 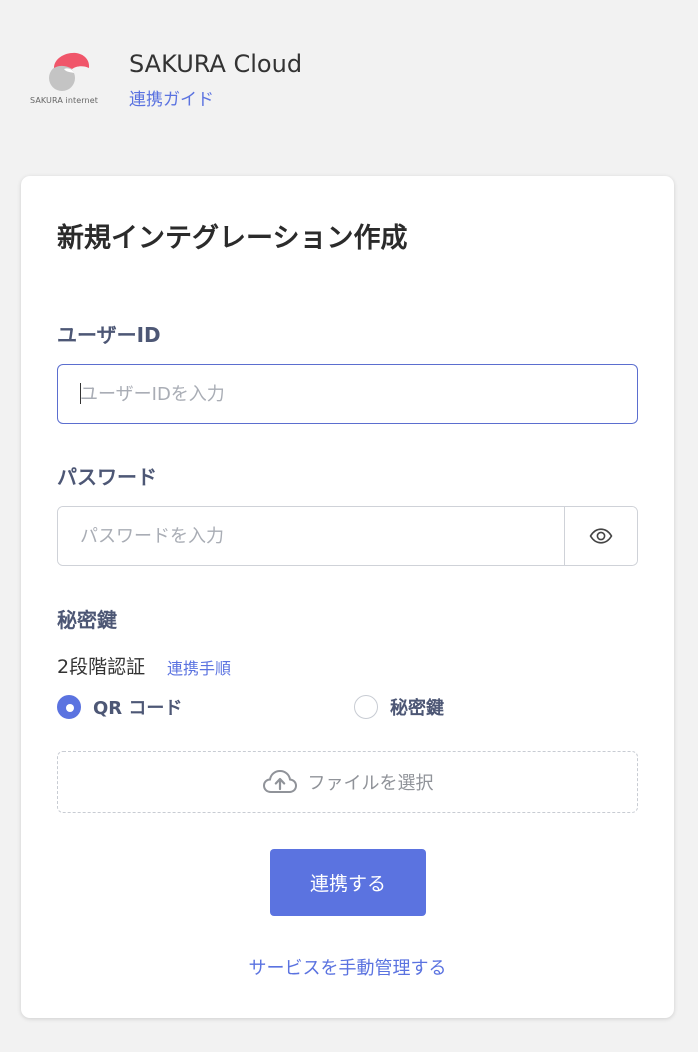 I want to click on header: SAKURA internet SAKURA Cloud 連携ガイド, so click(x=348, y=80).